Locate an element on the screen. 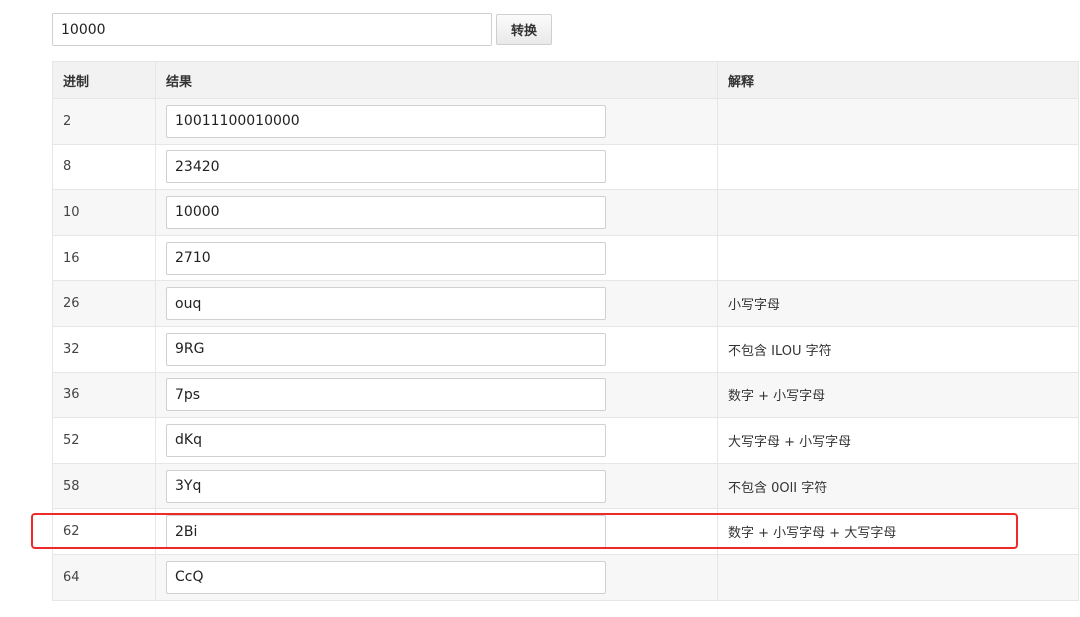  row-base: 26 is located at coordinates (104, 303).